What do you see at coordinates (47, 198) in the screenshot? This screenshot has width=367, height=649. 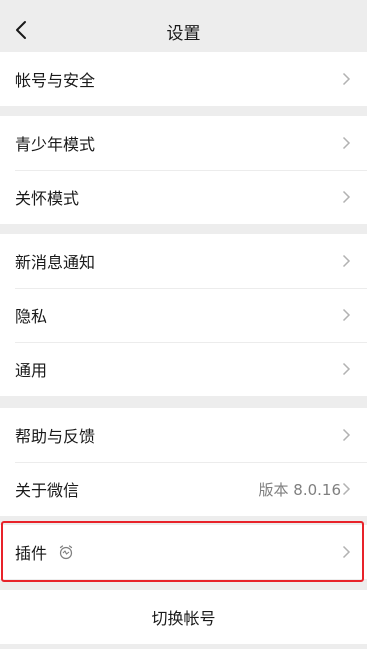 I see `settings-item-label: 关怀模式` at bounding box center [47, 198].